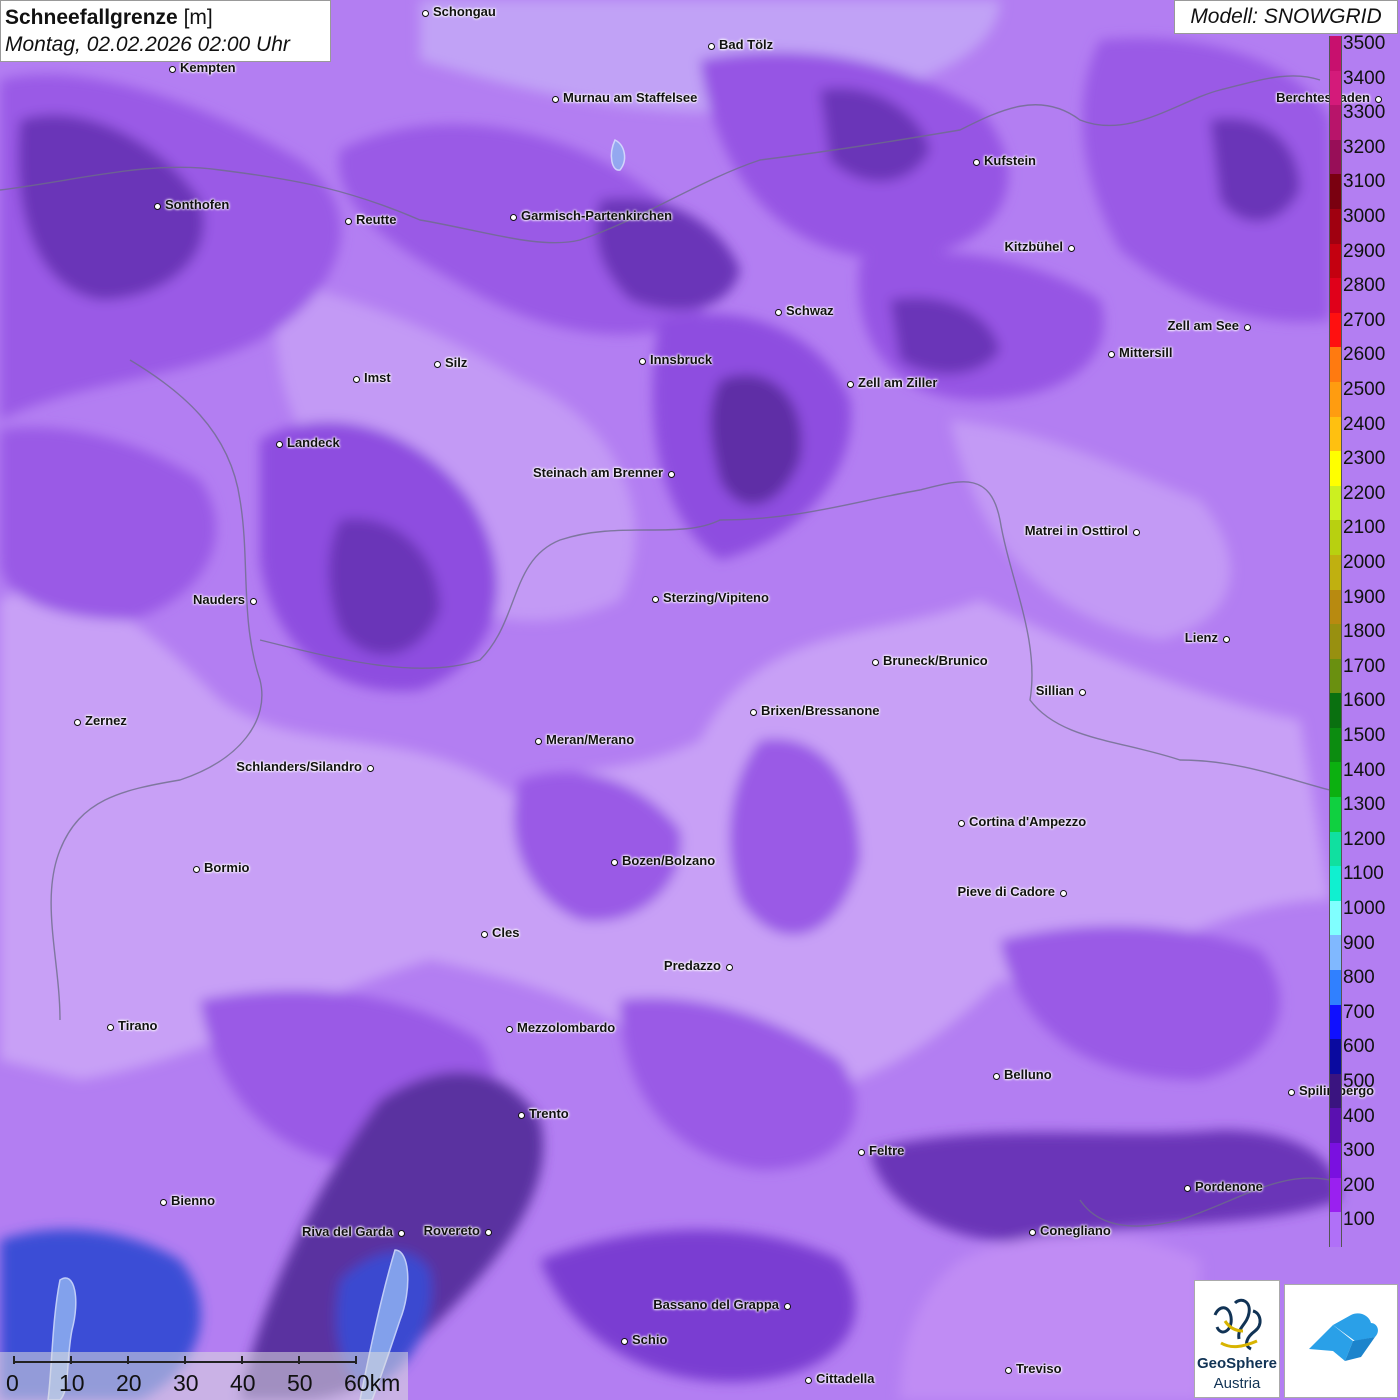 The width and height of the screenshot is (1400, 1400). I want to click on city-label: Schwaz, so click(810, 310).